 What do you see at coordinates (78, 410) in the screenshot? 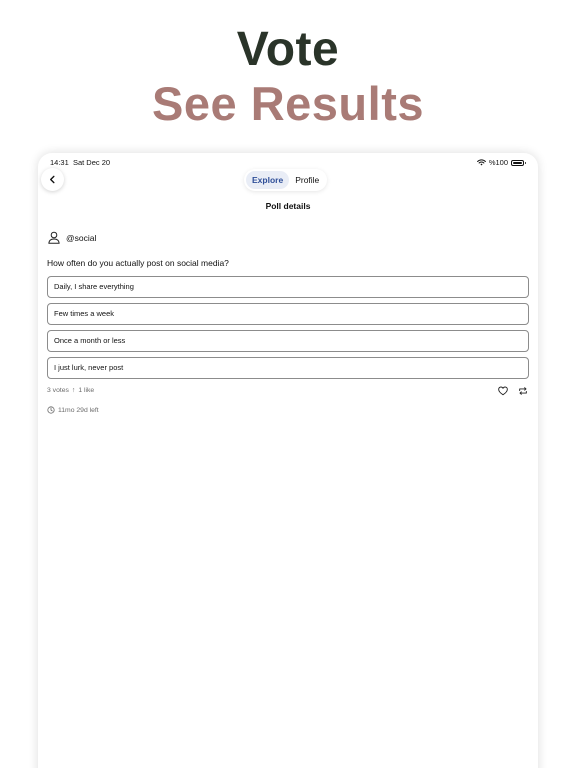
I see `time-left-label: 11mo 29d left` at bounding box center [78, 410].